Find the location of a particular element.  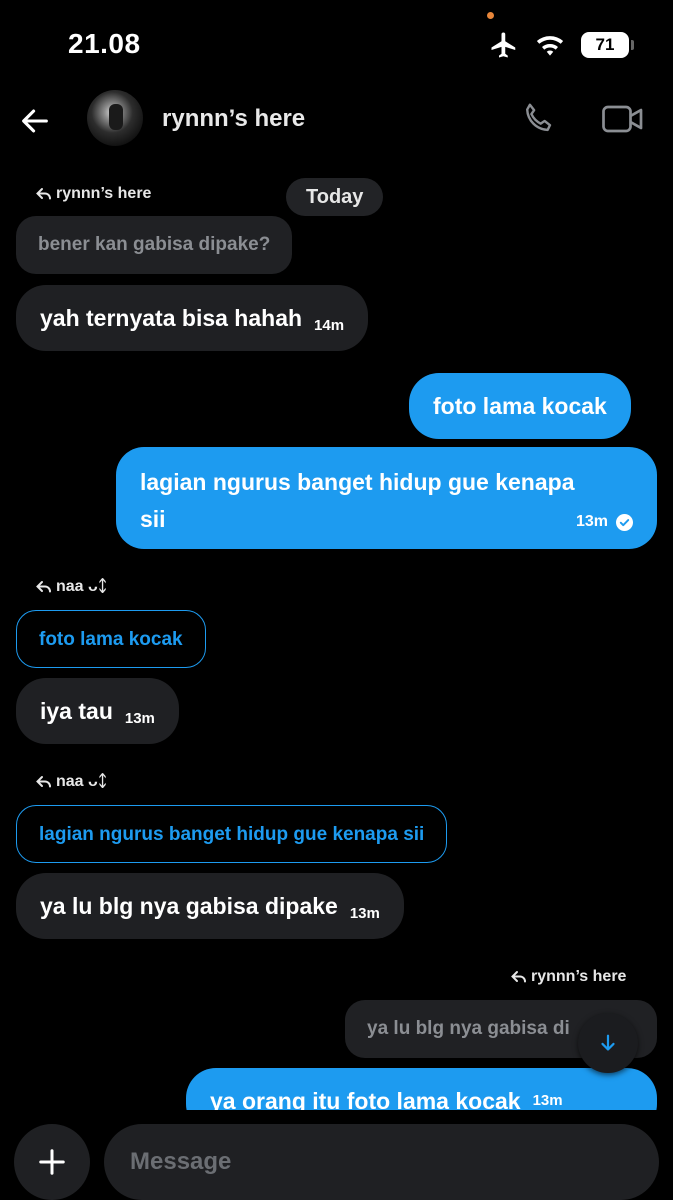

message-timestamp: 14m is located at coordinates (329, 325).